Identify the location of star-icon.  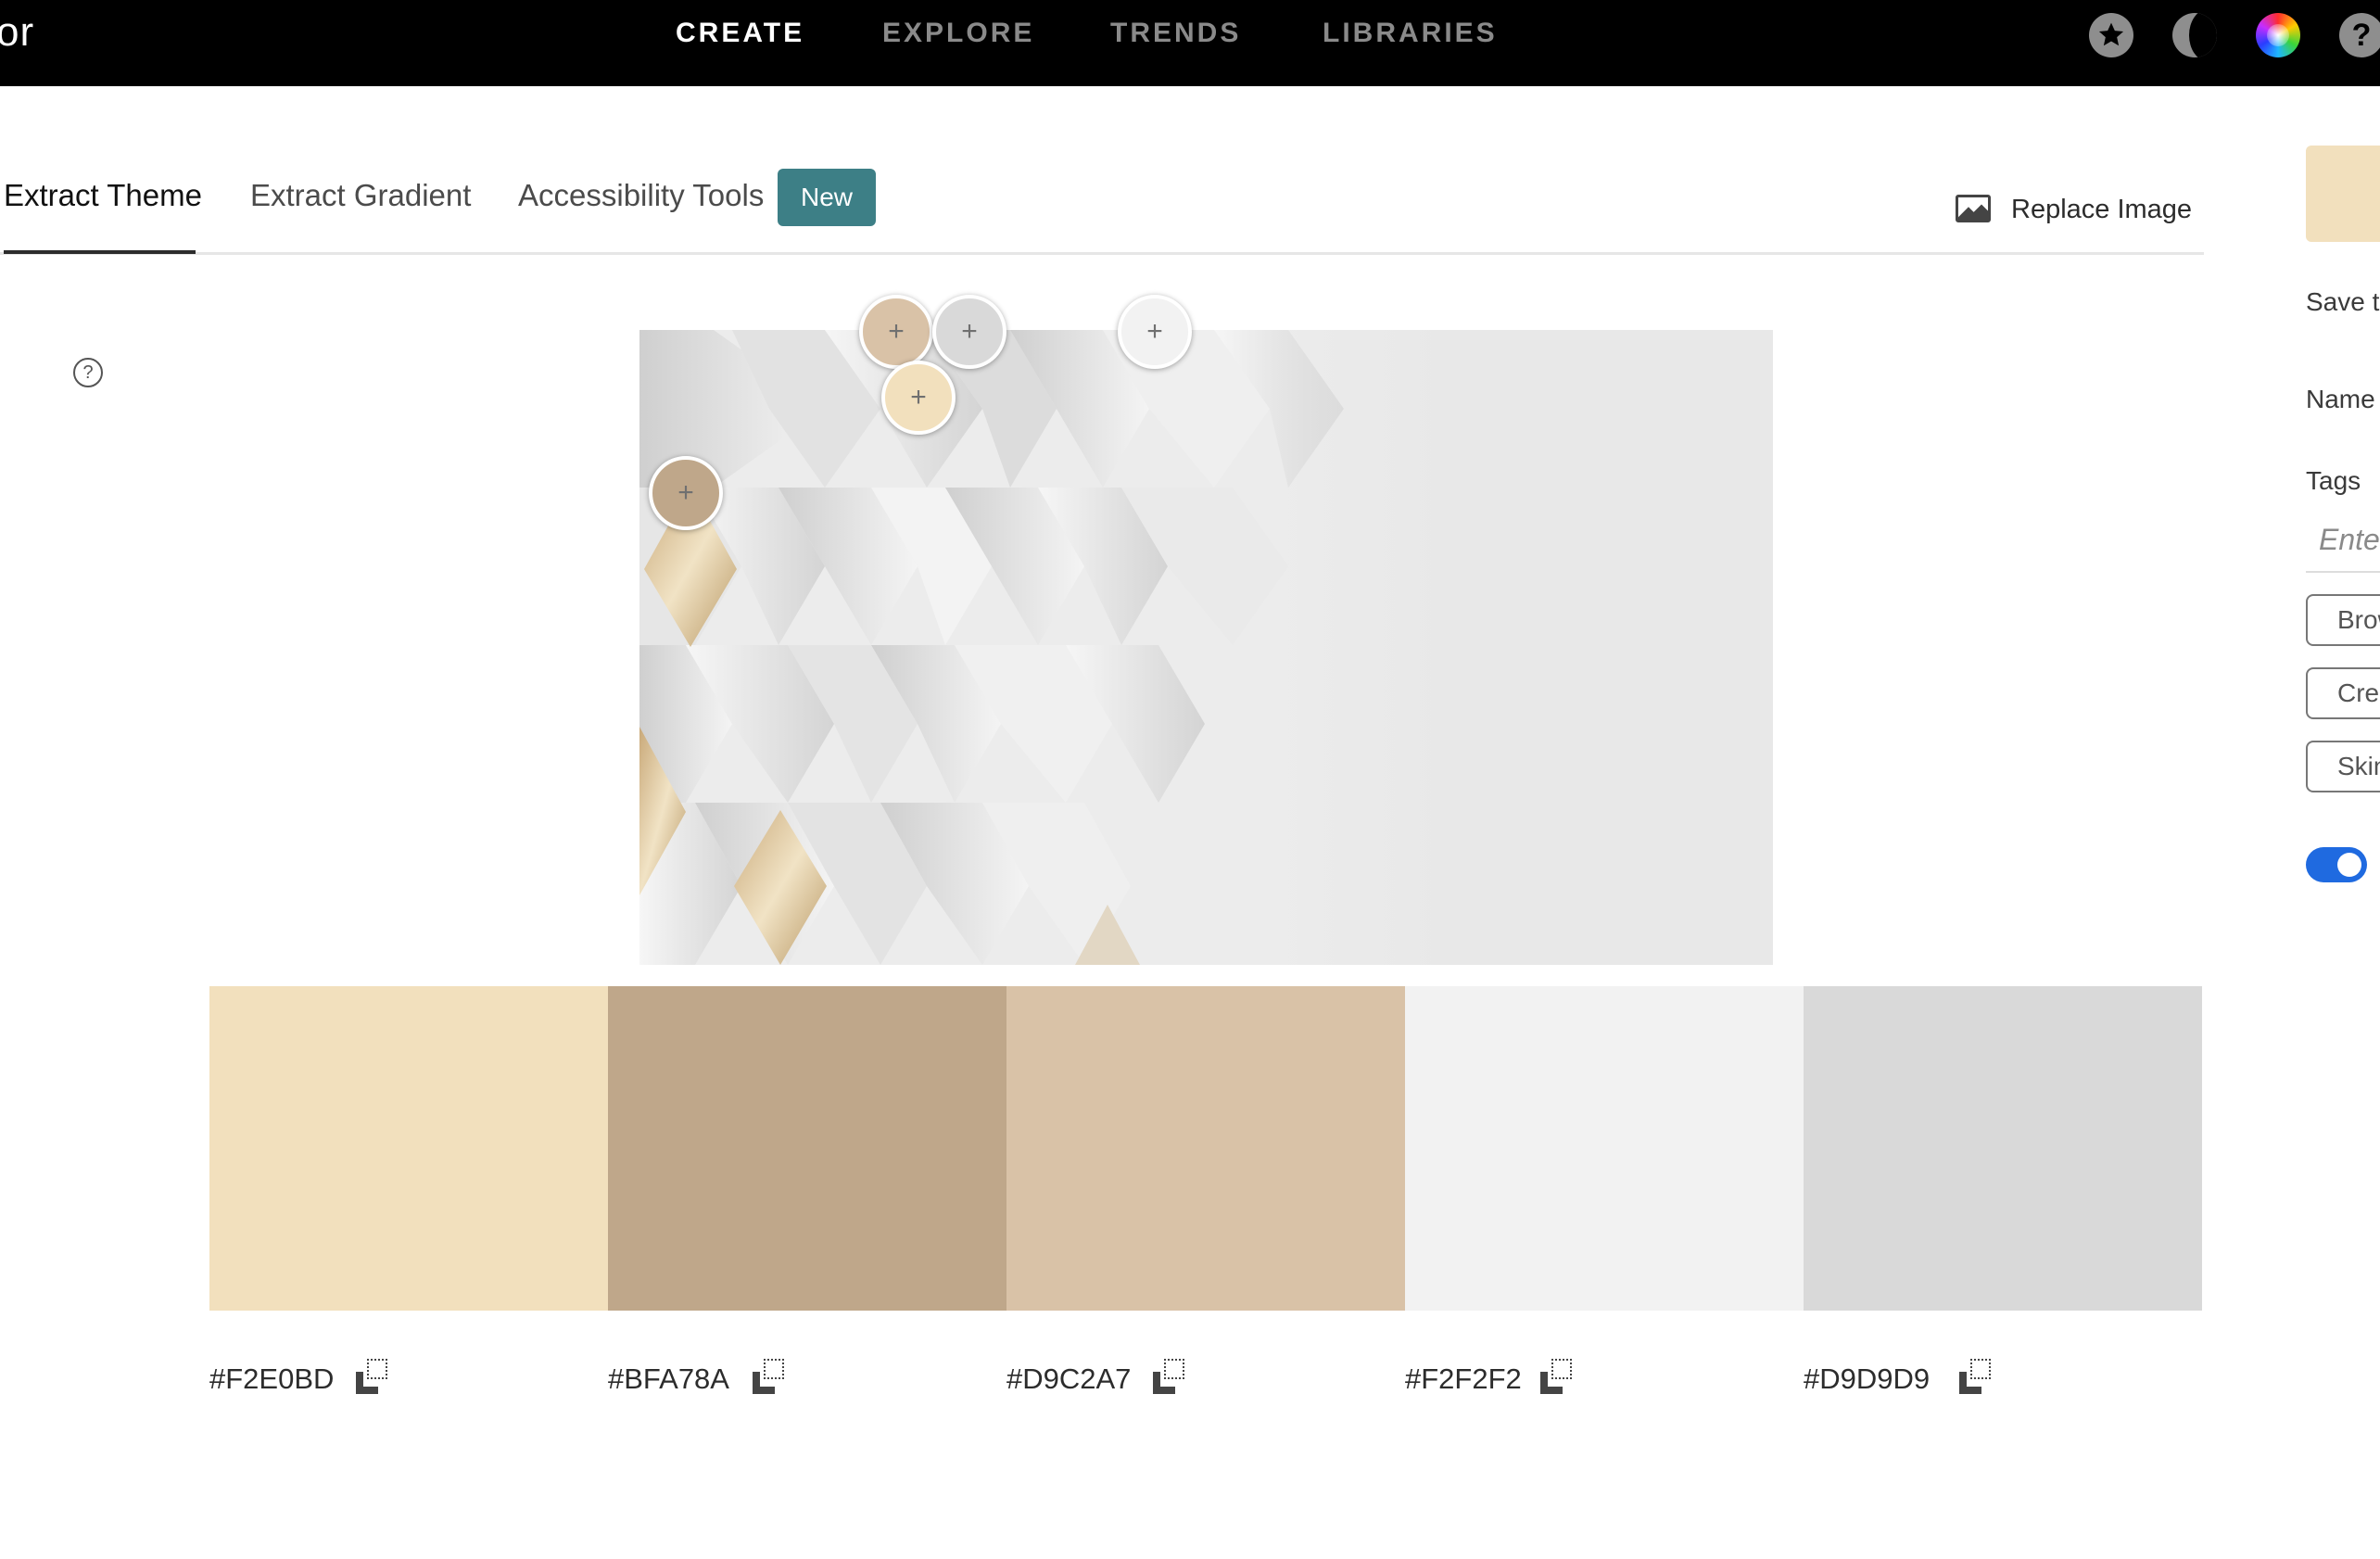
(2111, 35).